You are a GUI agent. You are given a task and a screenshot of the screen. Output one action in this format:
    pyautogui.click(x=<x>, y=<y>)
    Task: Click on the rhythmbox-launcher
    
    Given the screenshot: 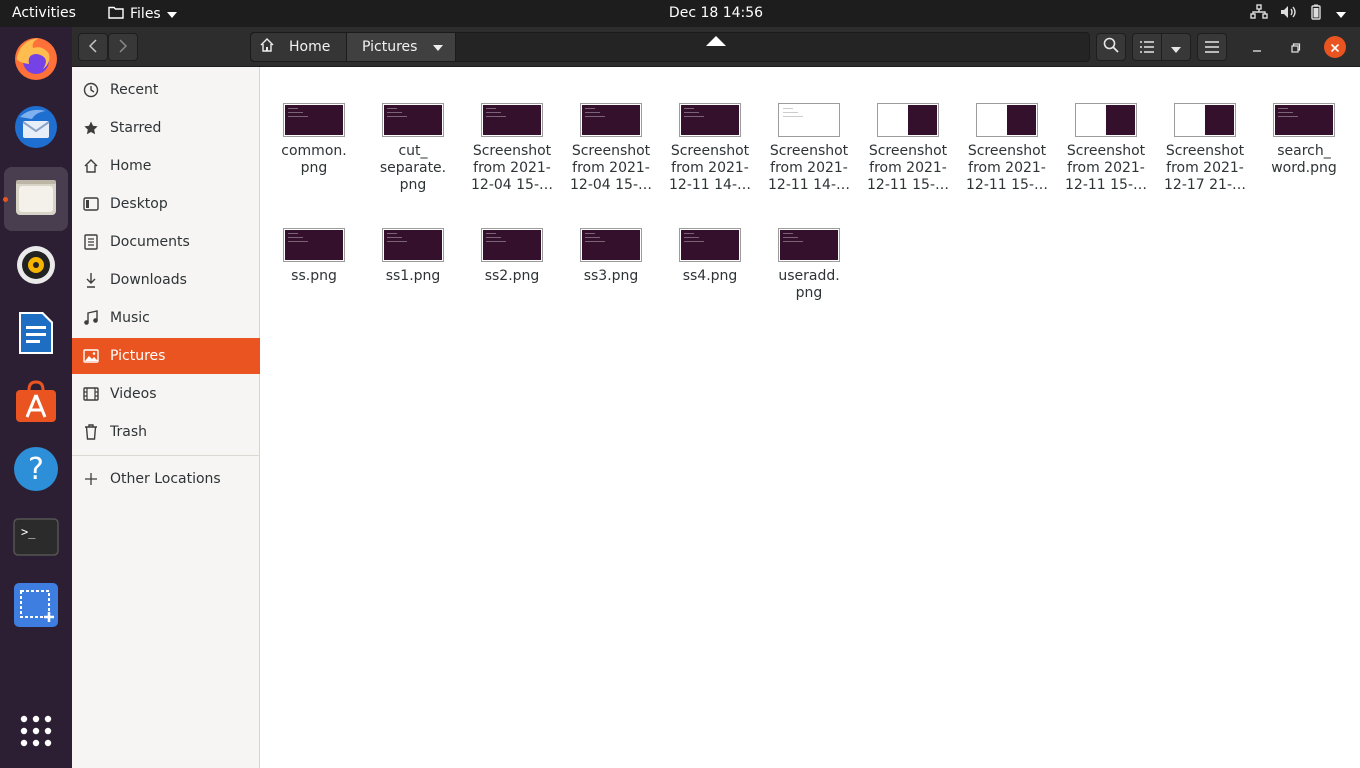 What is the action you would take?
    pyautogui.click(x=36, y=267)
    